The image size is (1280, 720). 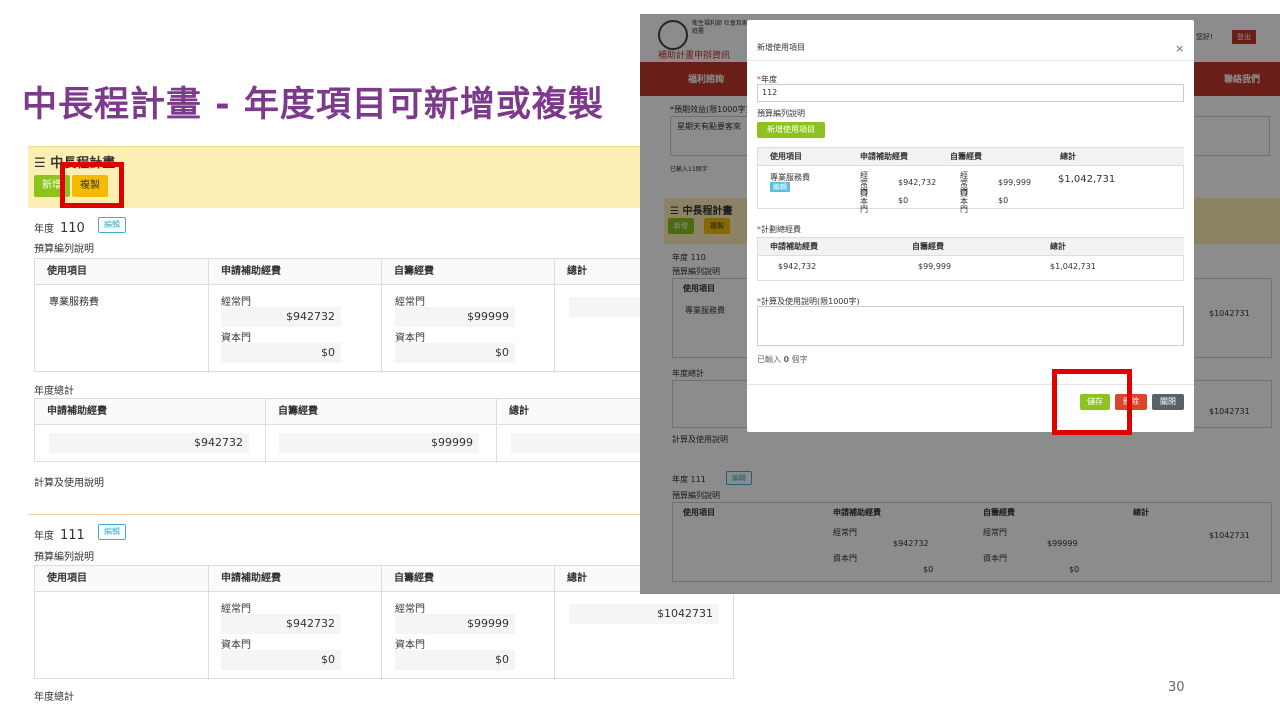 I want to click on edit-tag-text: 編輯, so click(x=780, y=187).